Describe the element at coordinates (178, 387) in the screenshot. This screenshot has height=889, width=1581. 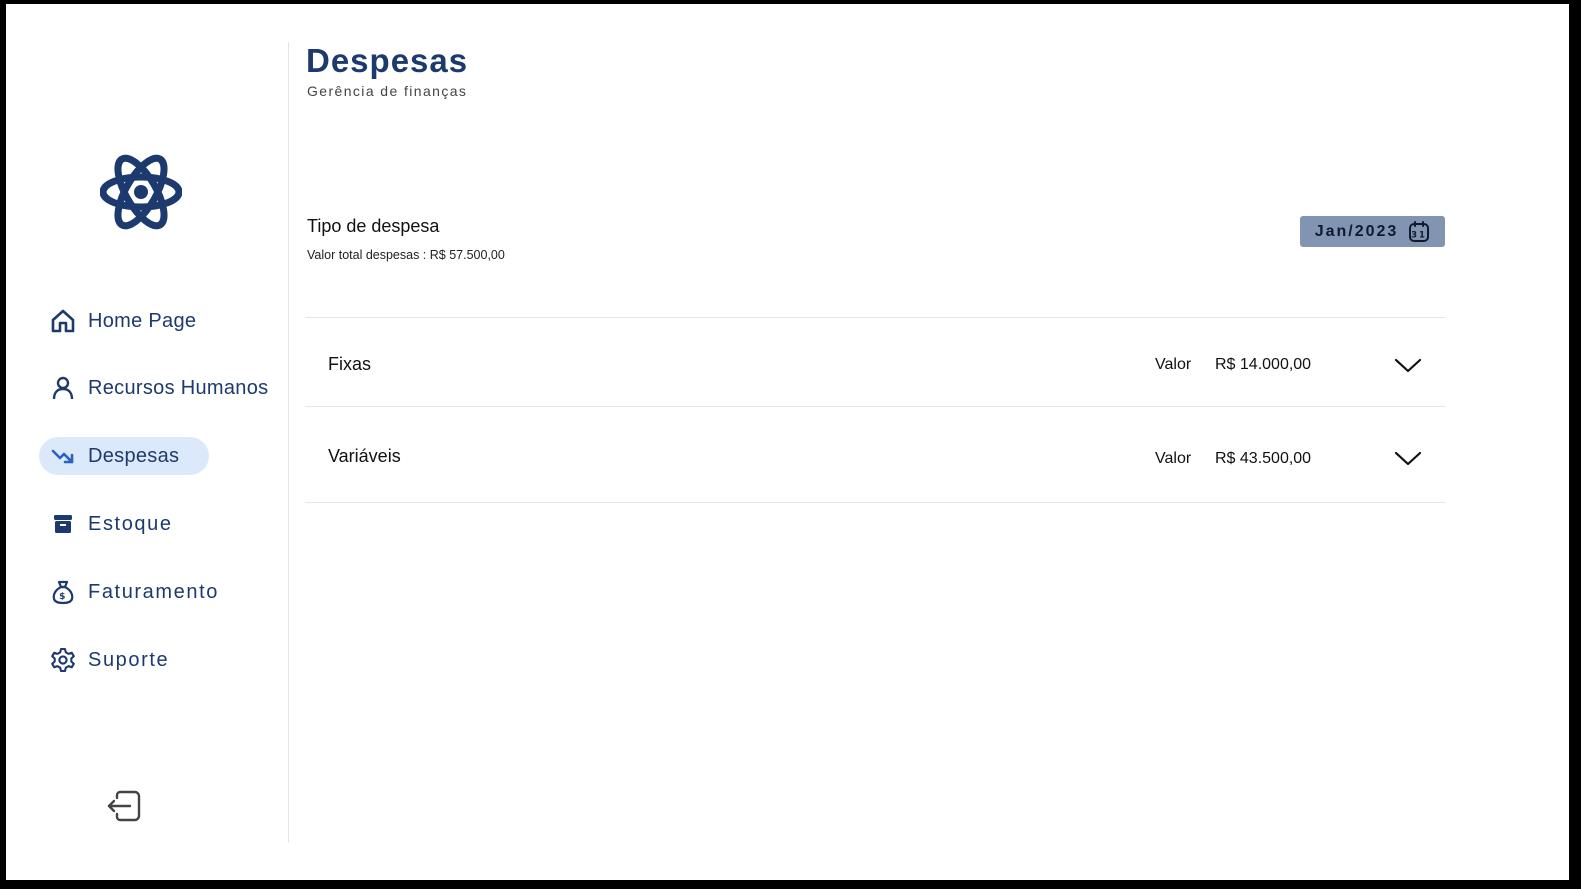
I see `nav-item-label: Recursos Humanos` at that location.